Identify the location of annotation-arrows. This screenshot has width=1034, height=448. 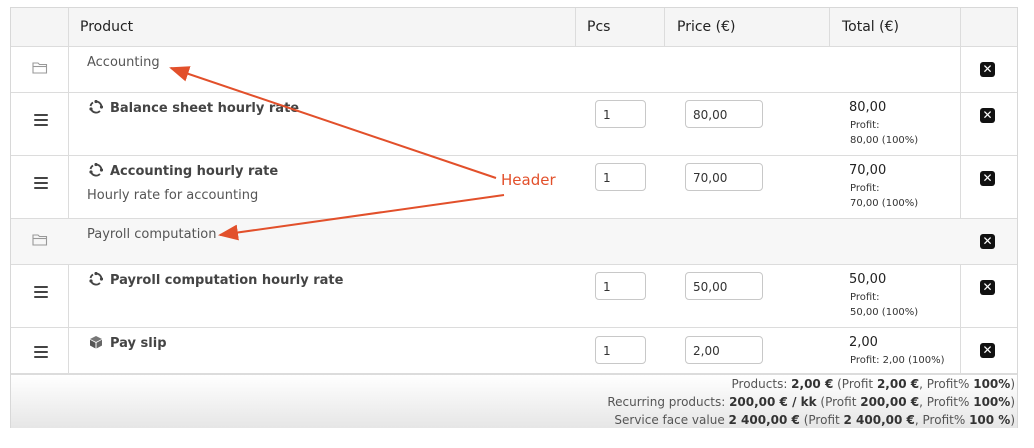
(337, 153).